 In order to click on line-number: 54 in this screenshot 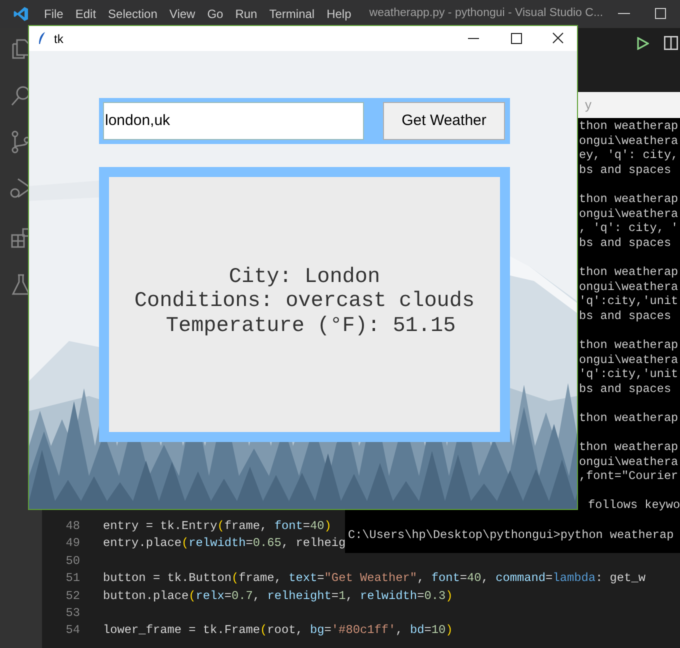, I will do `click(72, 631)`.